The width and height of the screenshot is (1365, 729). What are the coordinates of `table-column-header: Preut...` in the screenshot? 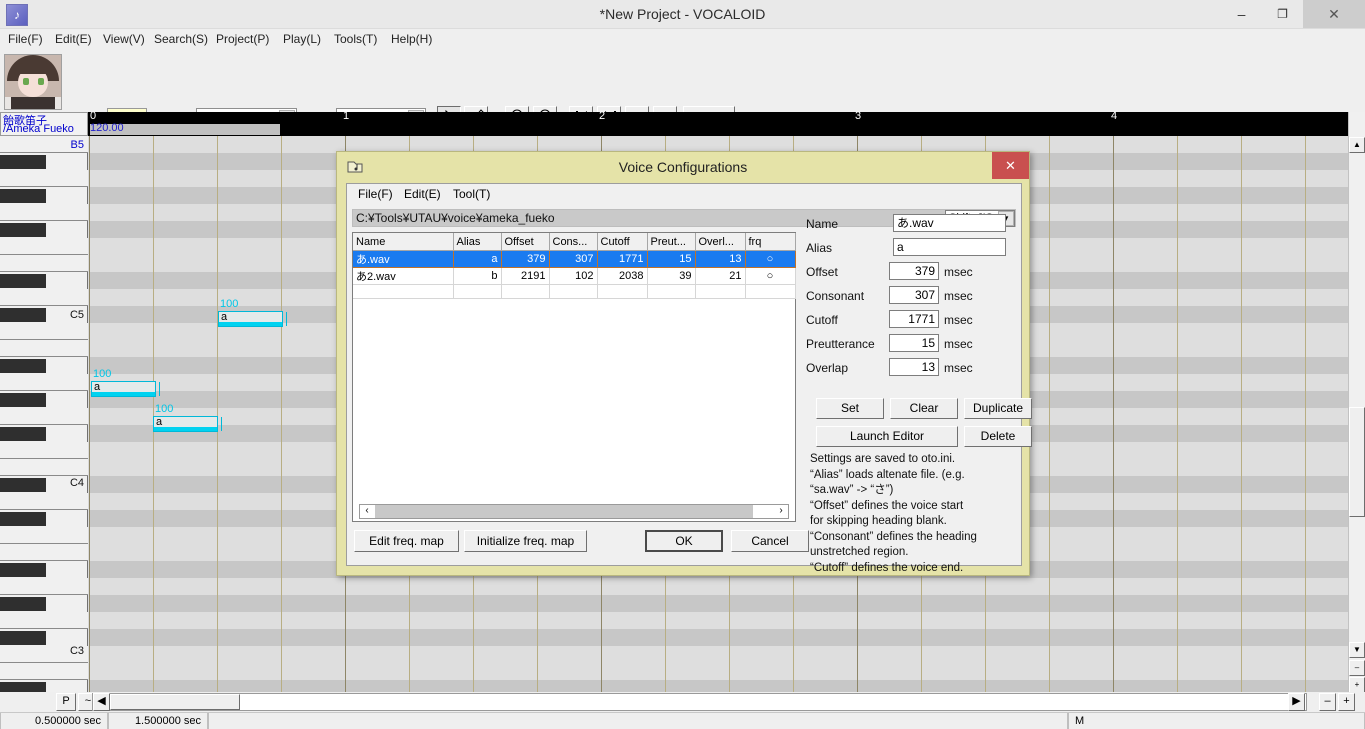 It's located at (671, 242).